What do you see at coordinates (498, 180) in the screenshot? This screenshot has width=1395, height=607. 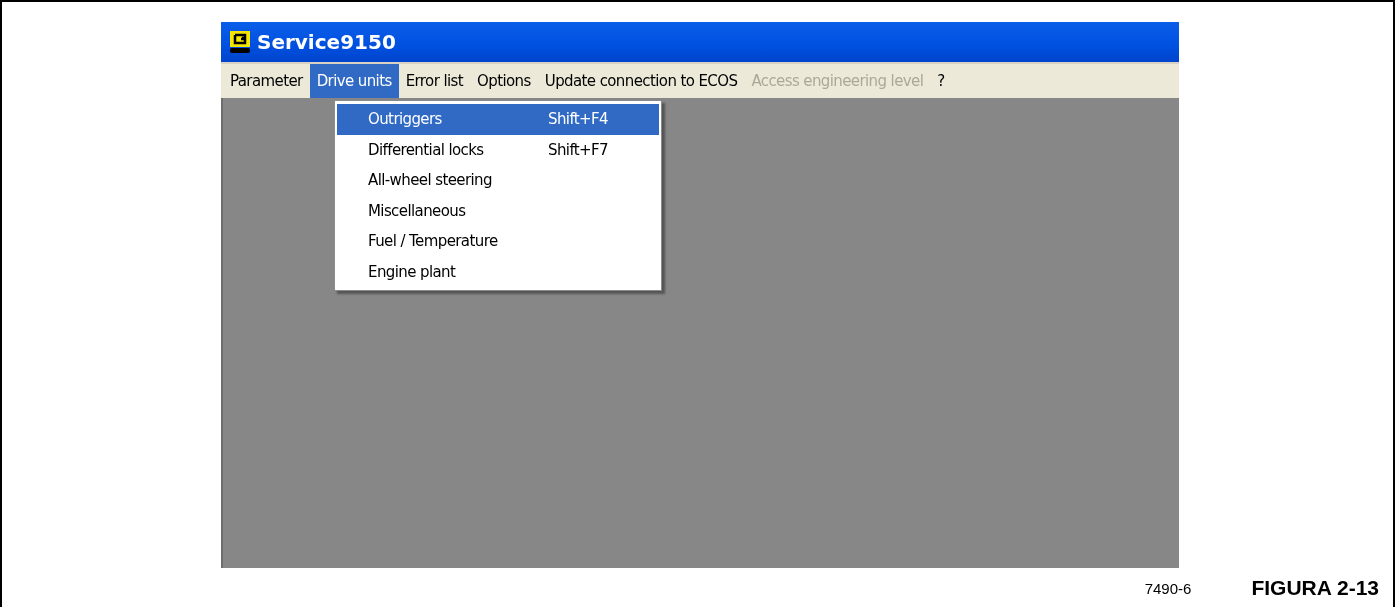 I see `dropdown-item: All-wheel steering` at bounding box center [498, 180].